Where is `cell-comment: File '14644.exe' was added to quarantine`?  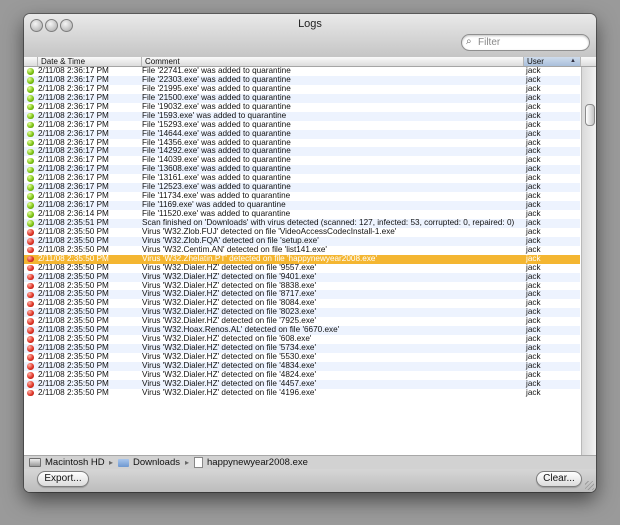
cell-comment: File '14644.exe' was added to quarantine is located at coordinates (216, 133).